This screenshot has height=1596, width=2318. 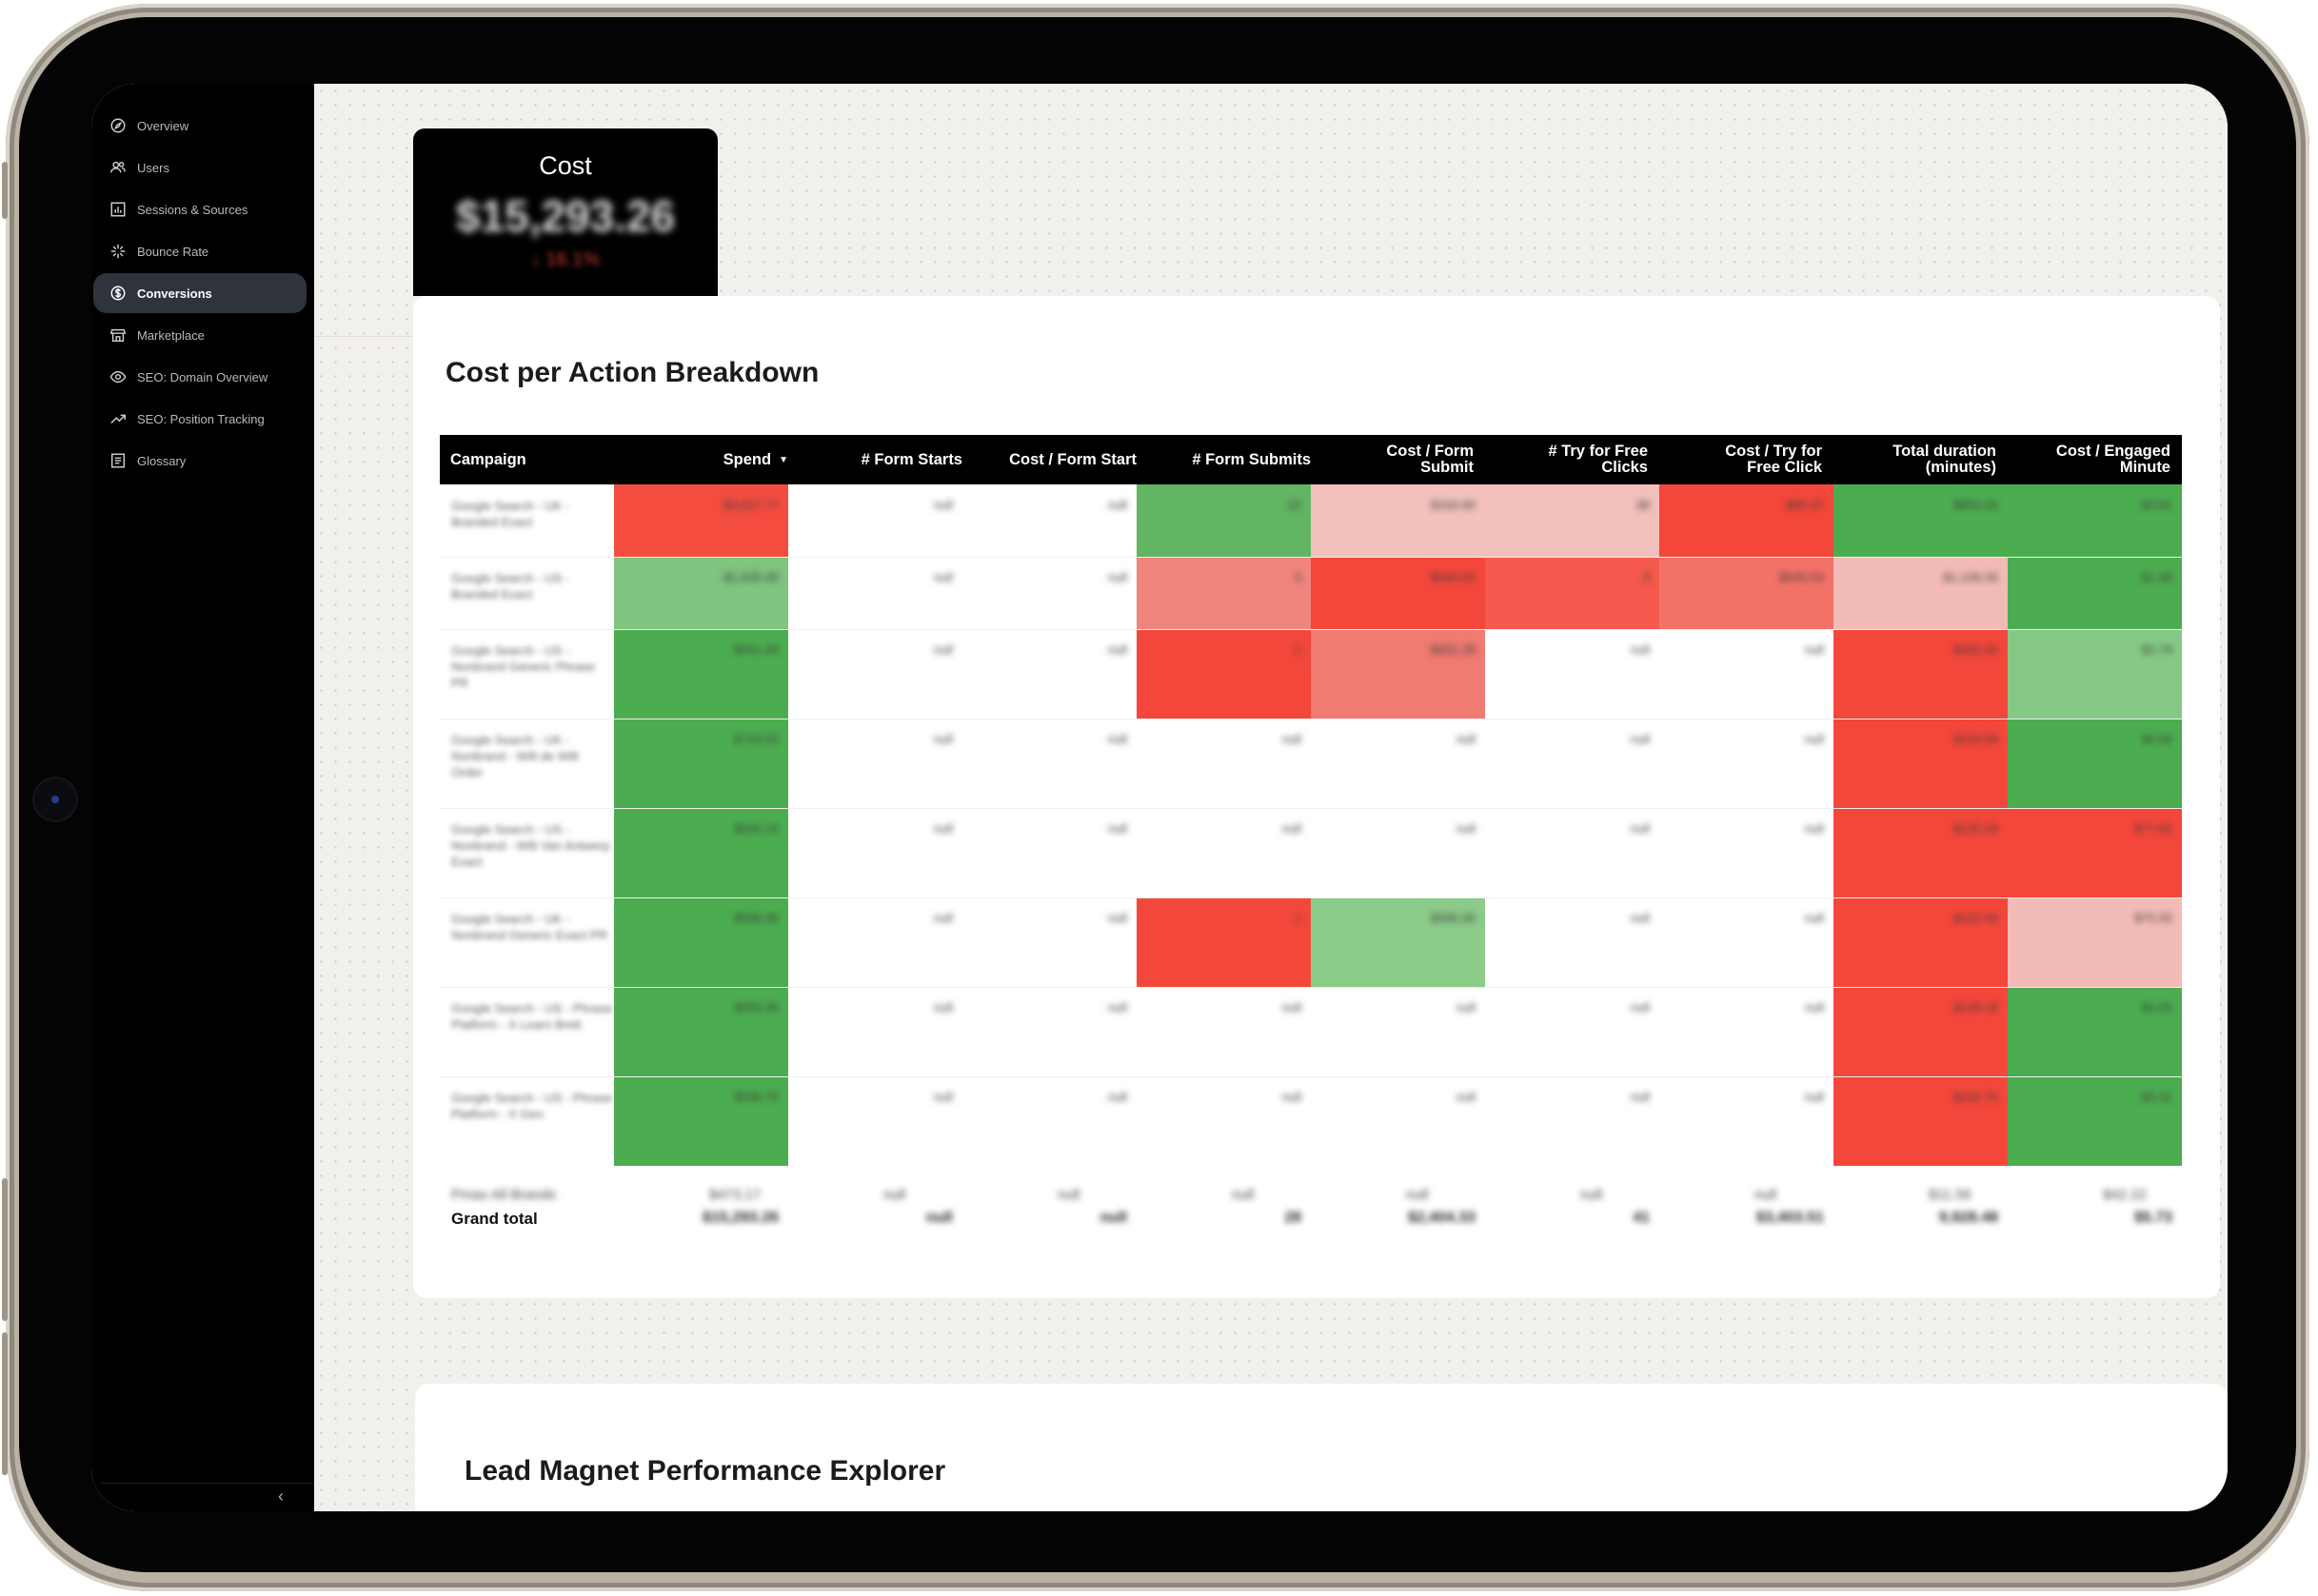 What do you see at coordinates (1229, 459) in the screenshot?
I see `column-header: # Form Submits` at bounding box center [1229, 459].